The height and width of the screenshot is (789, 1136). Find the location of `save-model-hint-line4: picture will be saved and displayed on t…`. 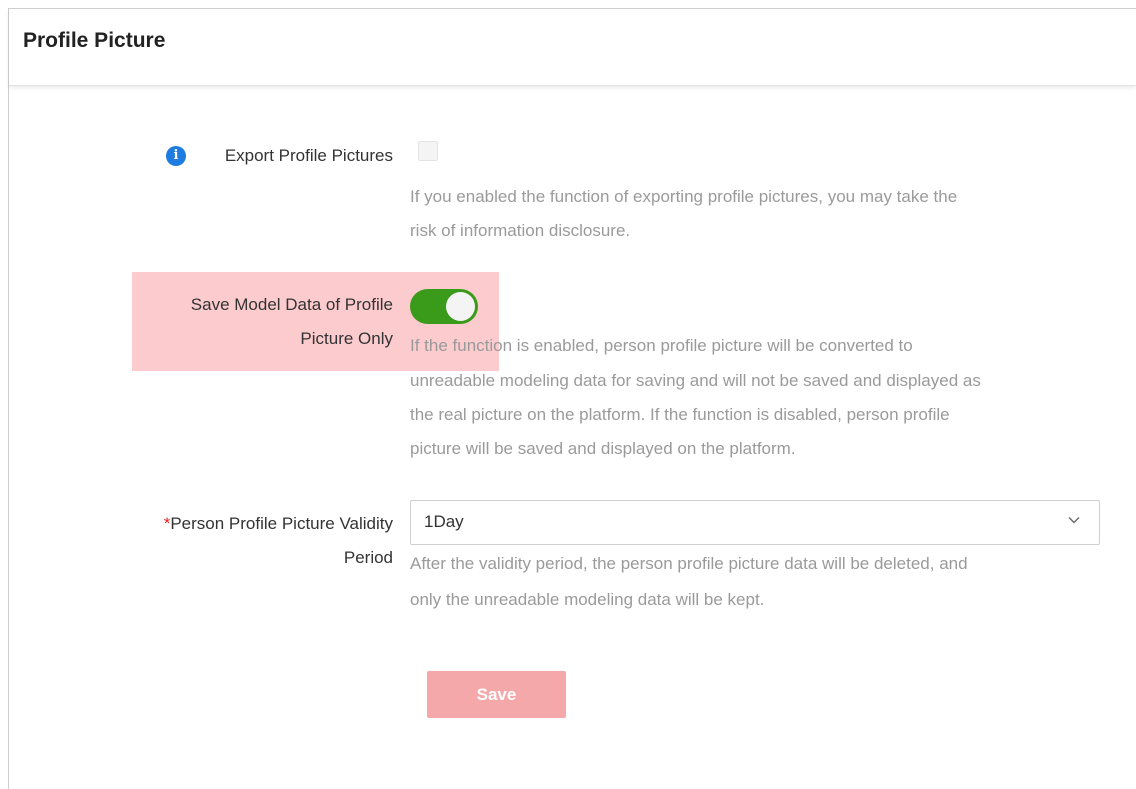

save-model-hint-line4: picture will be saved and displayed on t… is located at coordinates (603, 448).